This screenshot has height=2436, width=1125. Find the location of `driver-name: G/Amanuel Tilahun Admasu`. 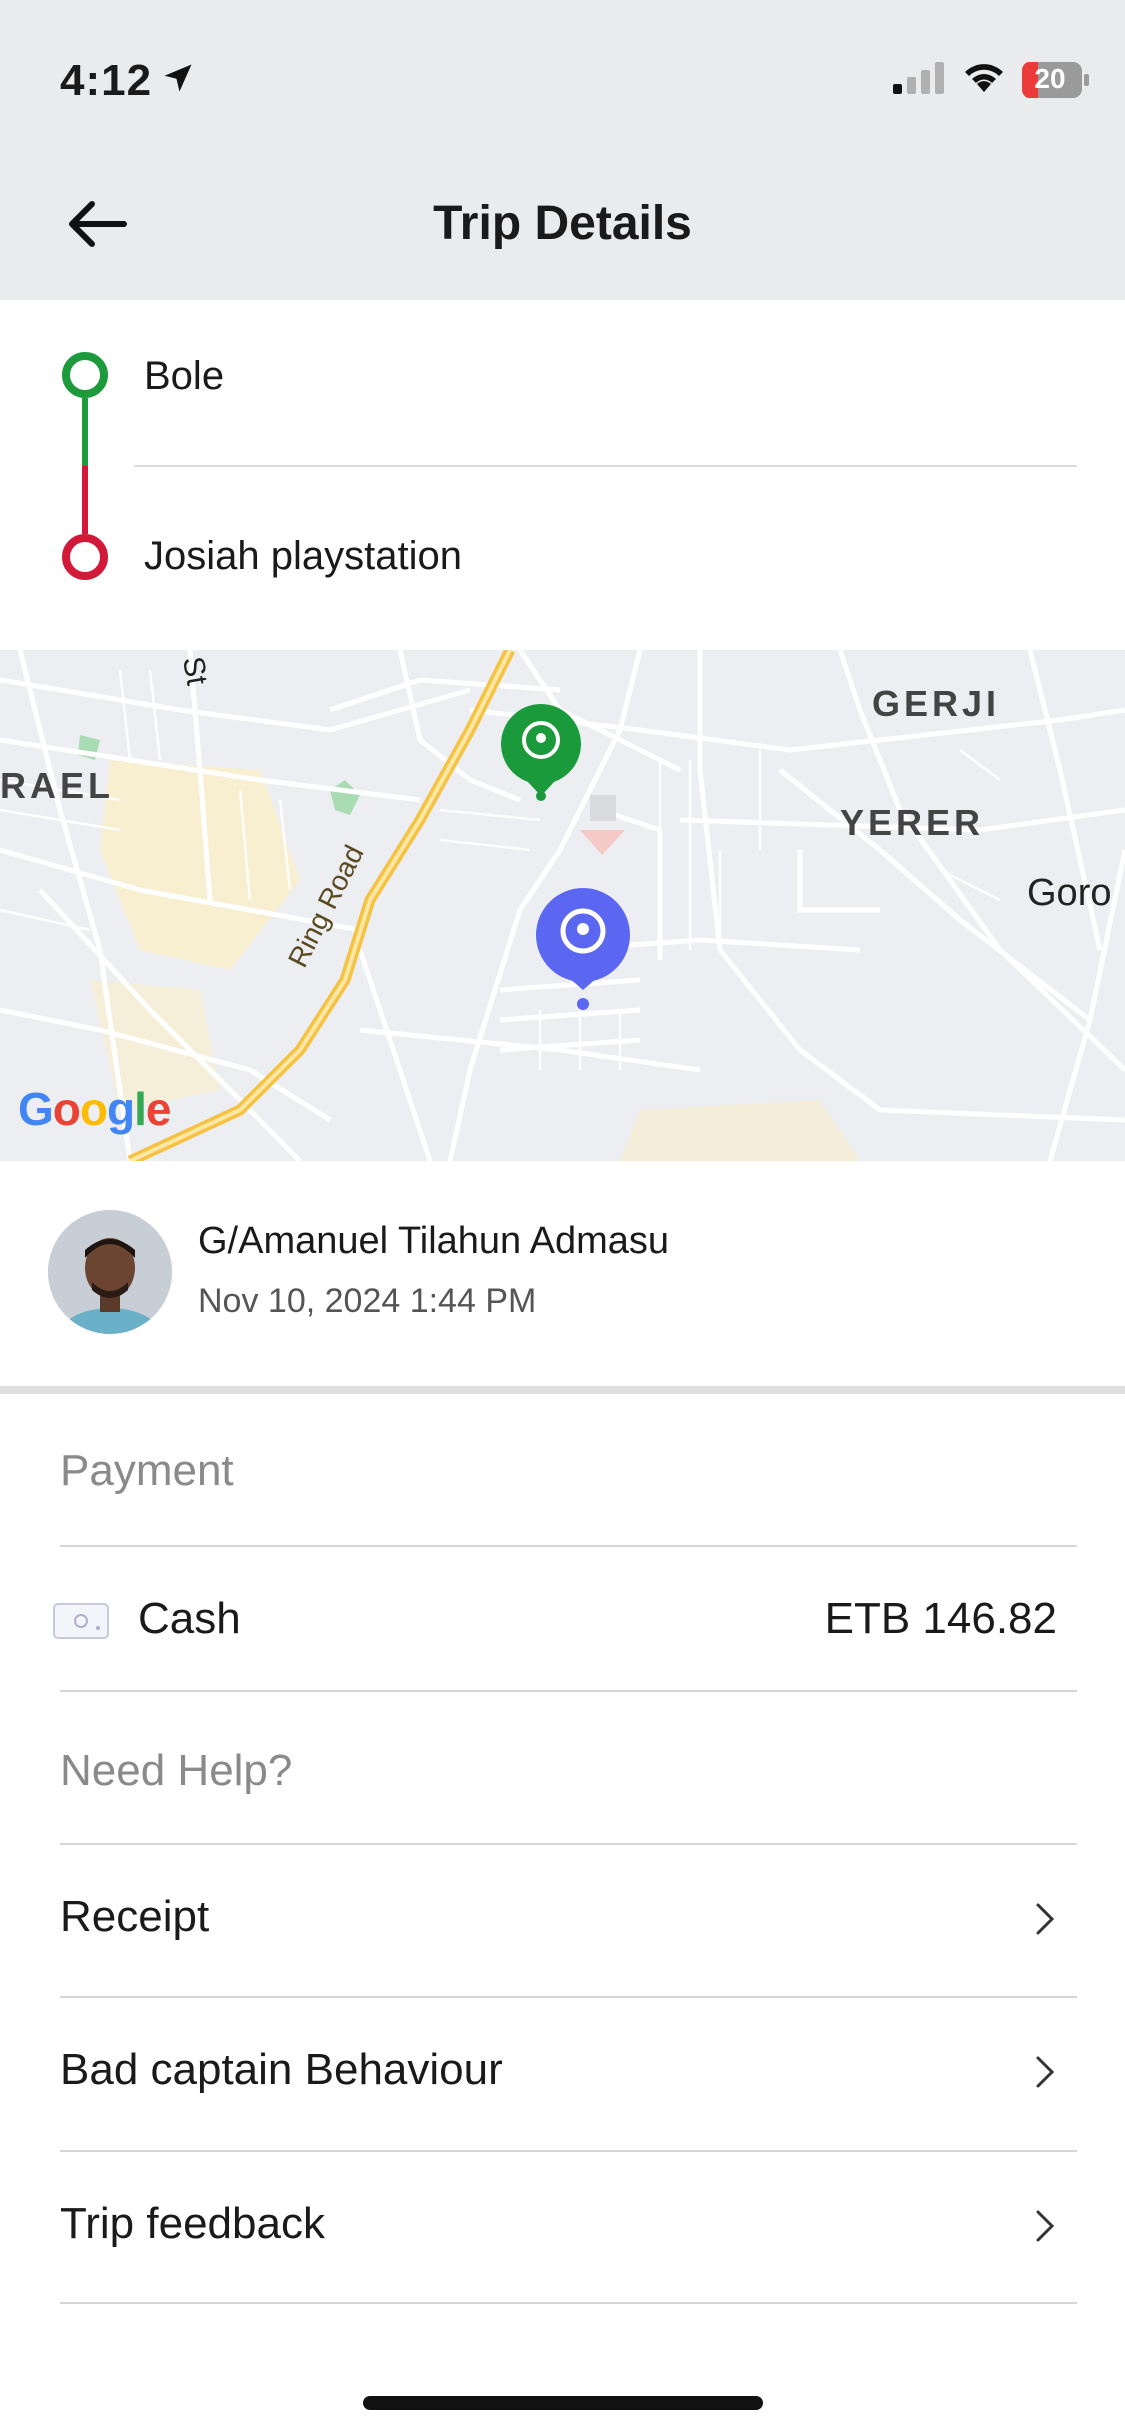

driver-name: G/Amanuel Tilahun Admasu is located at coordinates (434, 1241).